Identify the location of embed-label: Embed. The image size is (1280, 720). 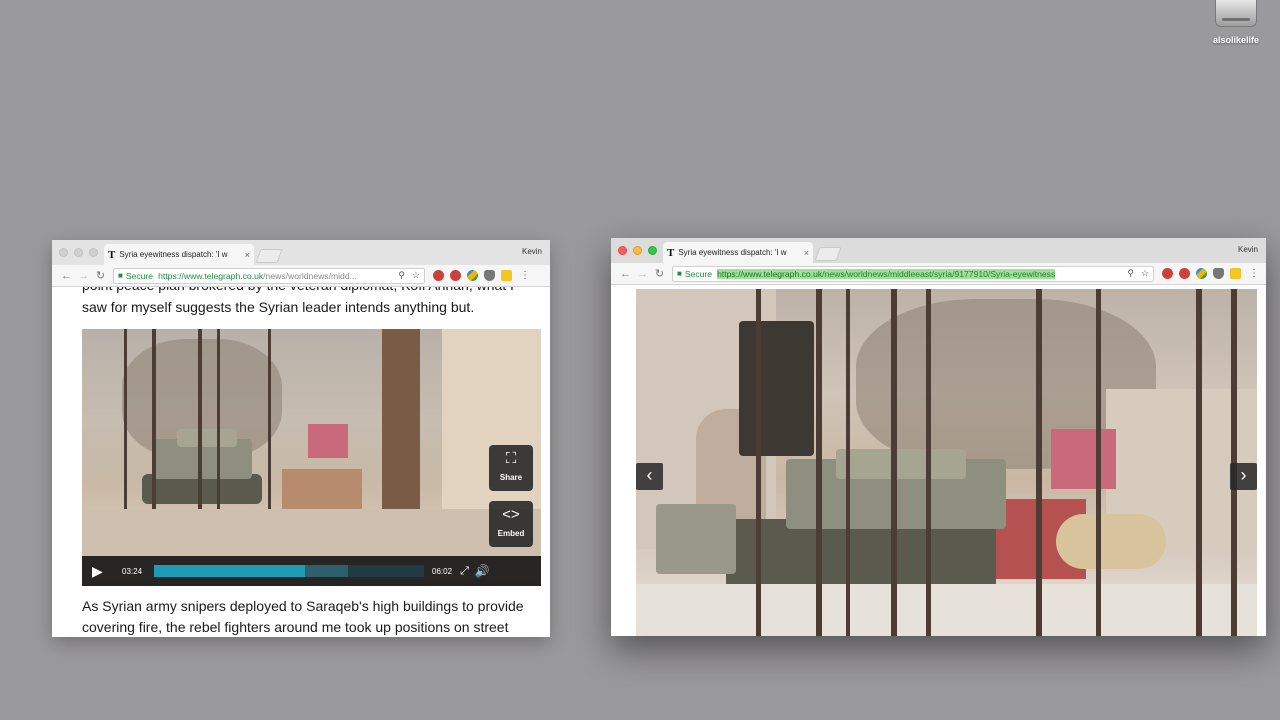
(511, 533).